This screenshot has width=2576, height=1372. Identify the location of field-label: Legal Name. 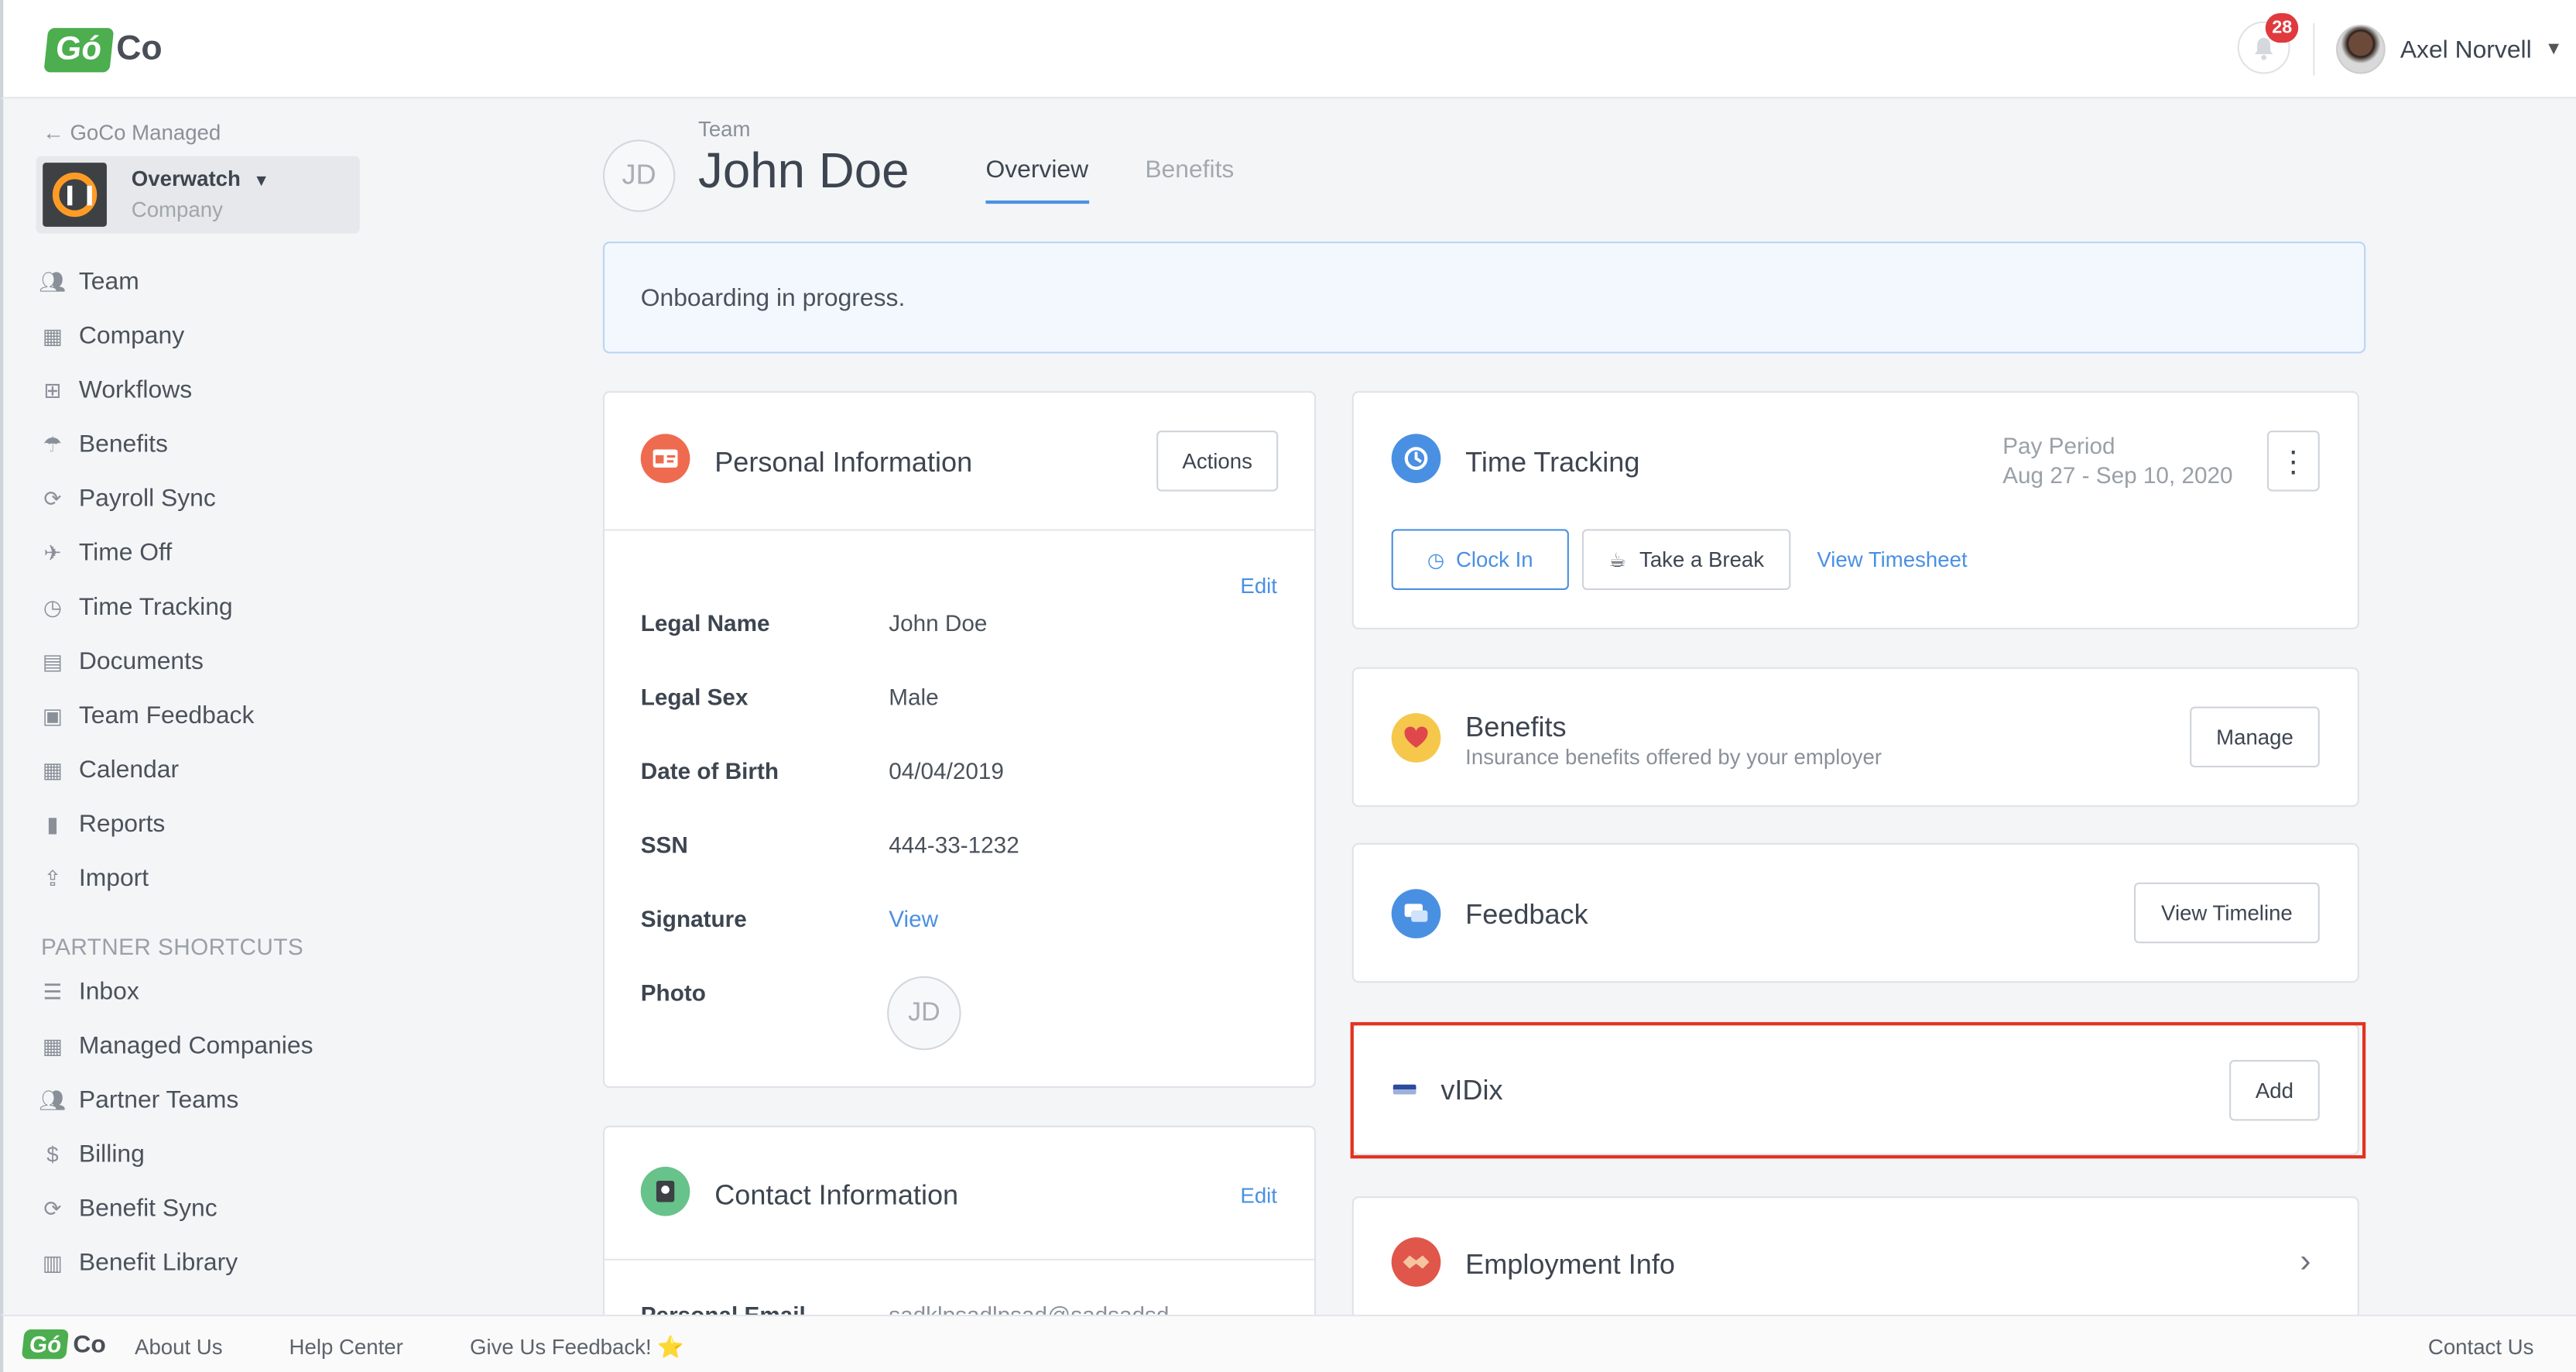
(705, 623).